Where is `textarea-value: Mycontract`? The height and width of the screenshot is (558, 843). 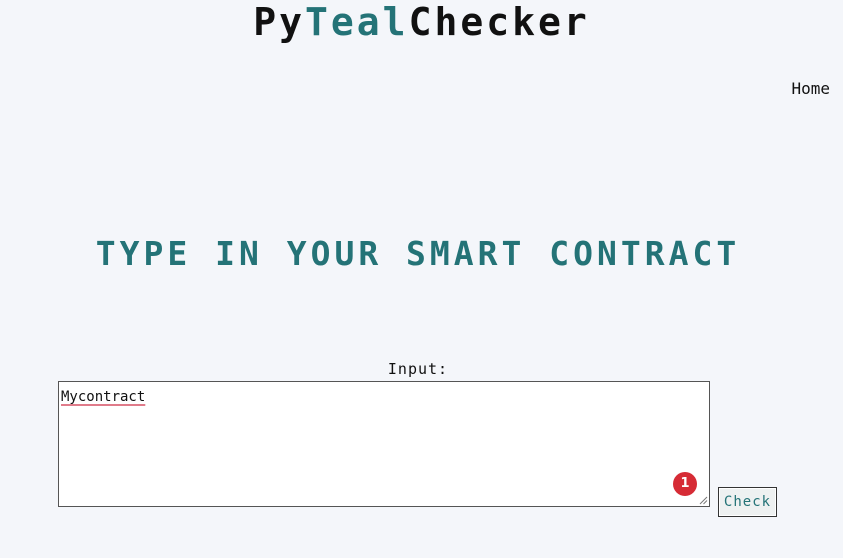 textarea-value: Mycontract is located at coordinates (103, 397).